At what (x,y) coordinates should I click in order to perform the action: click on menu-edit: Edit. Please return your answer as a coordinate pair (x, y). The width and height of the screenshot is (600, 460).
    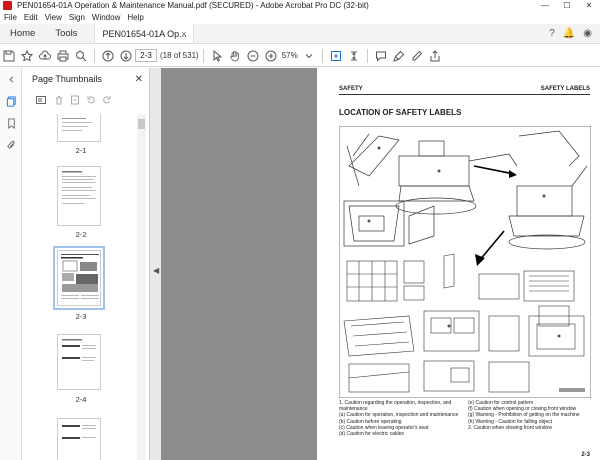
    Looking at the image, I should click on (31, 17).